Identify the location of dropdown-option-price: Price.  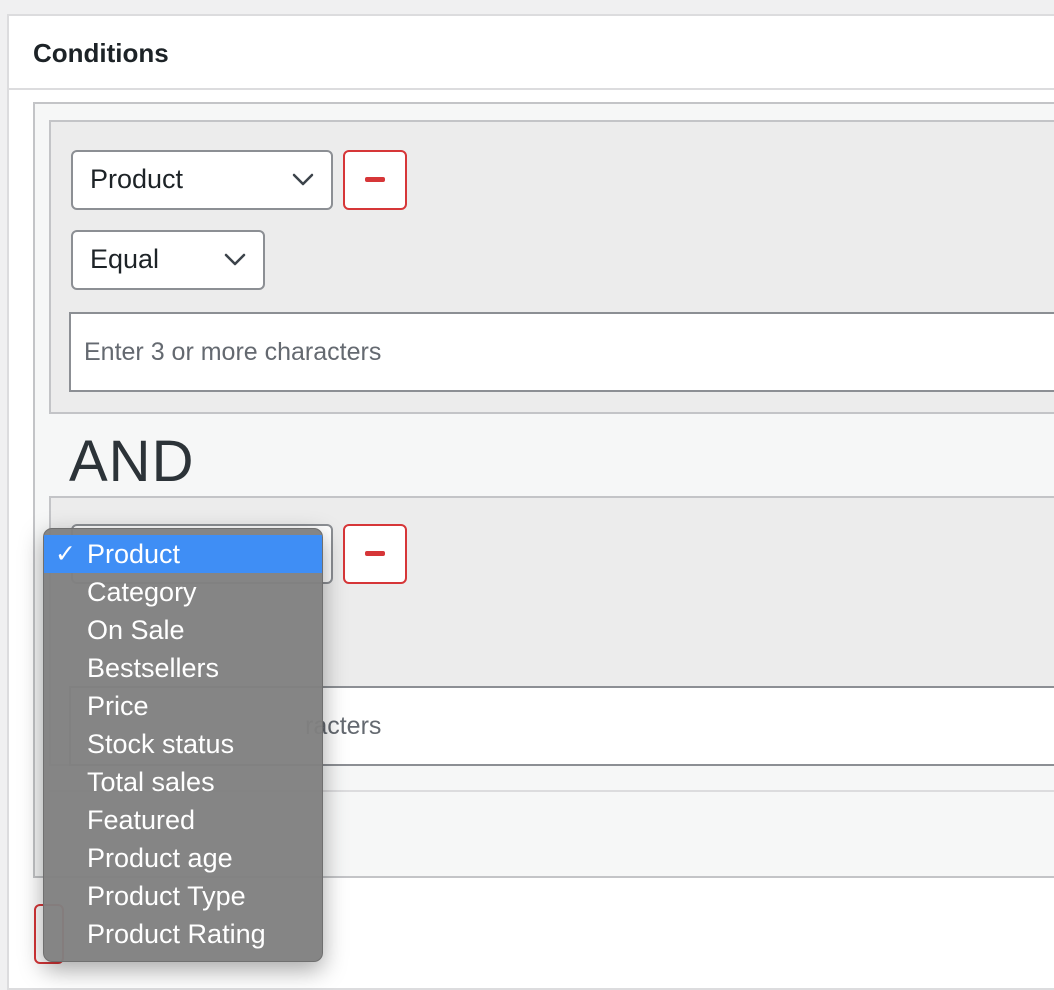
(183, 706).